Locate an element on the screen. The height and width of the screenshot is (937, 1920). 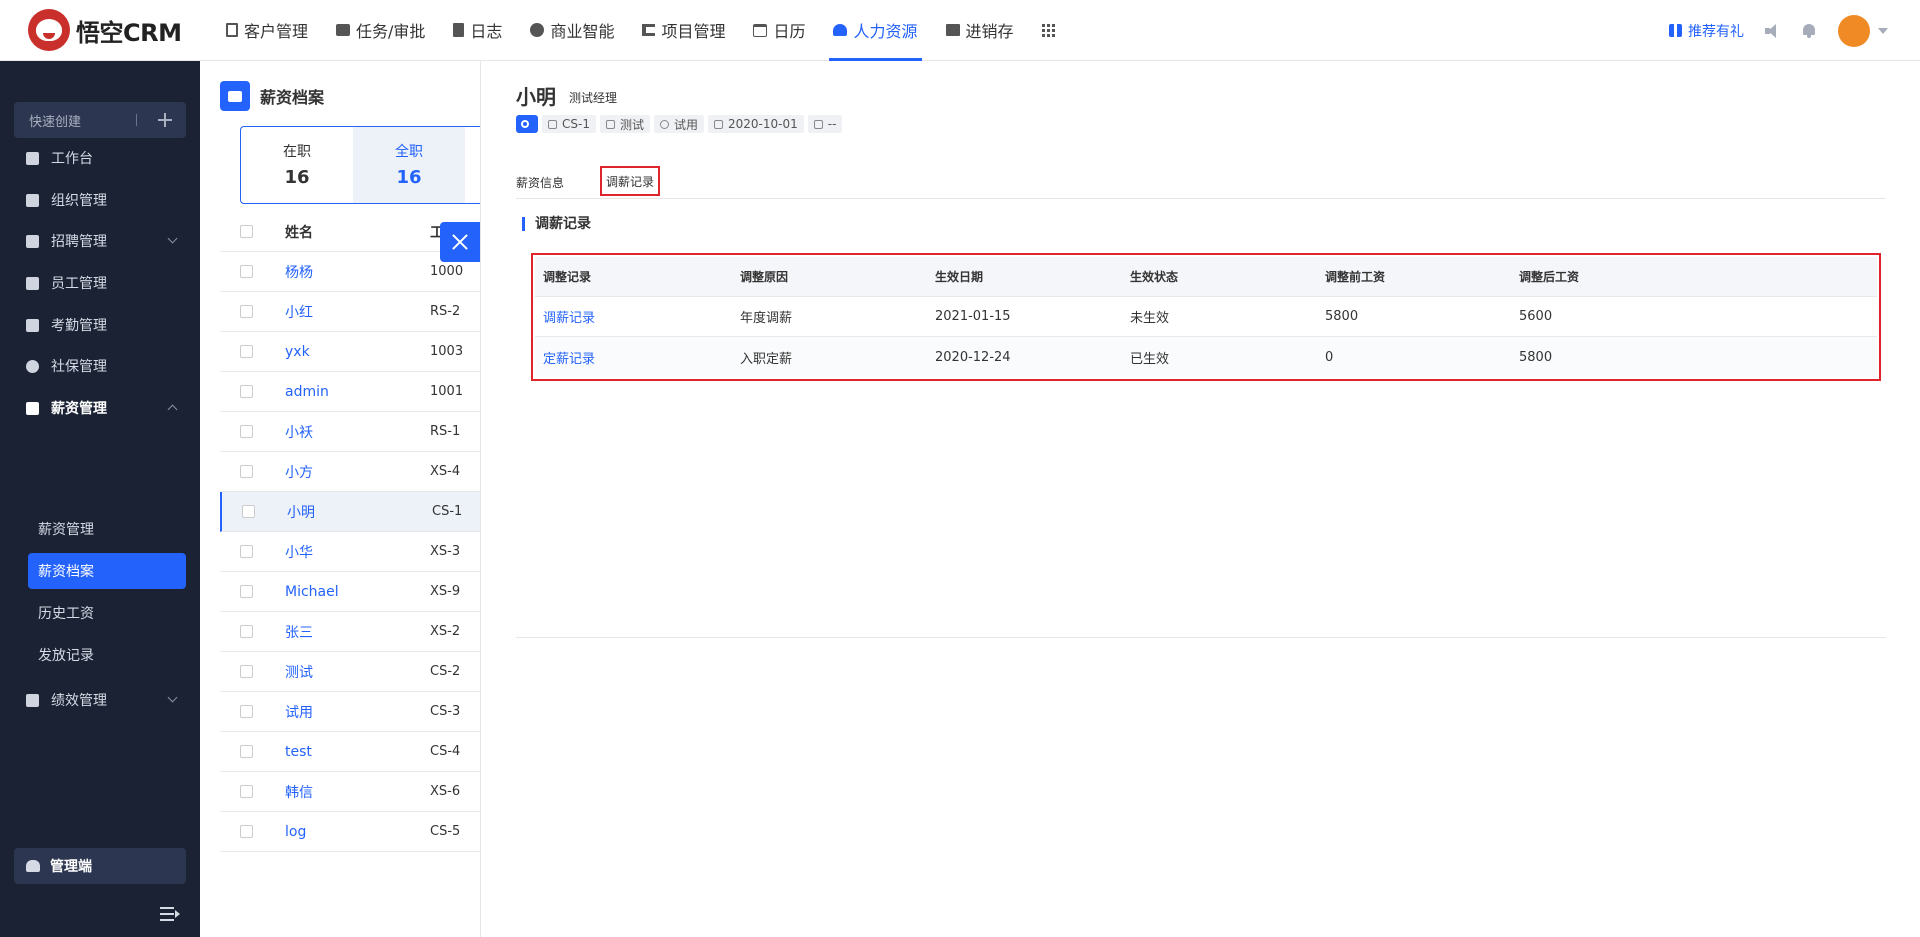
table-row: 小方 XS-4 is located at coordinates (350, 472).